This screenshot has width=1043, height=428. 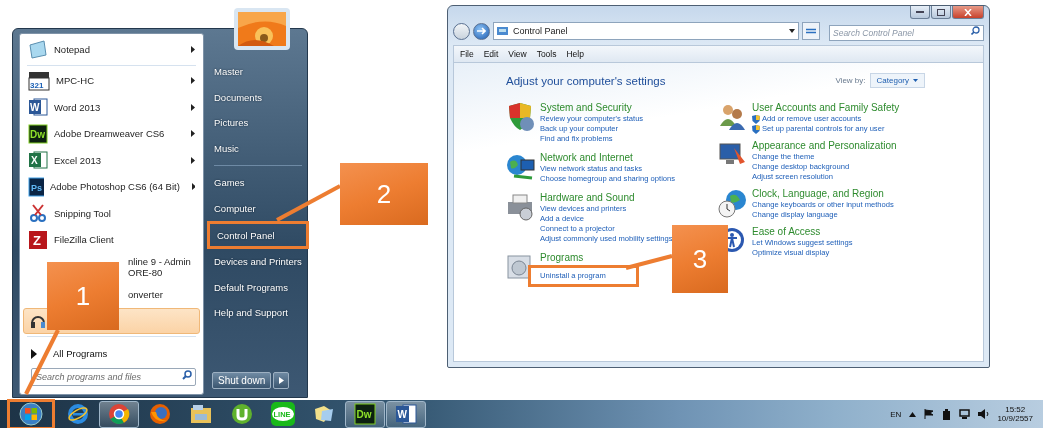 What do you see at coordinates (540, 31) in the screenshot?
I see `breadcrumb: Control Panel` at bounding box center [540, 31].